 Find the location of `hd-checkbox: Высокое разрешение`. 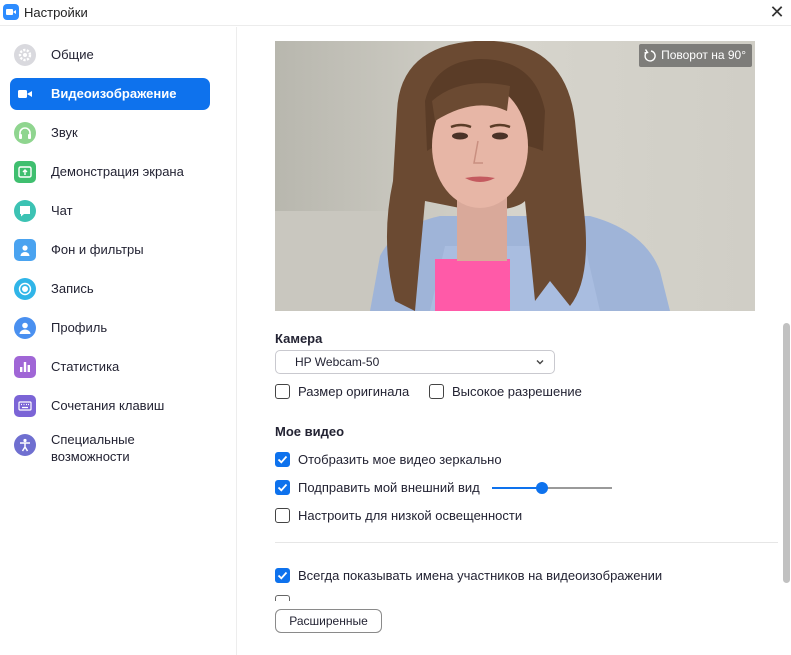

hd-checkbox: Высокое разрешение is located at coordinates (509, 392).